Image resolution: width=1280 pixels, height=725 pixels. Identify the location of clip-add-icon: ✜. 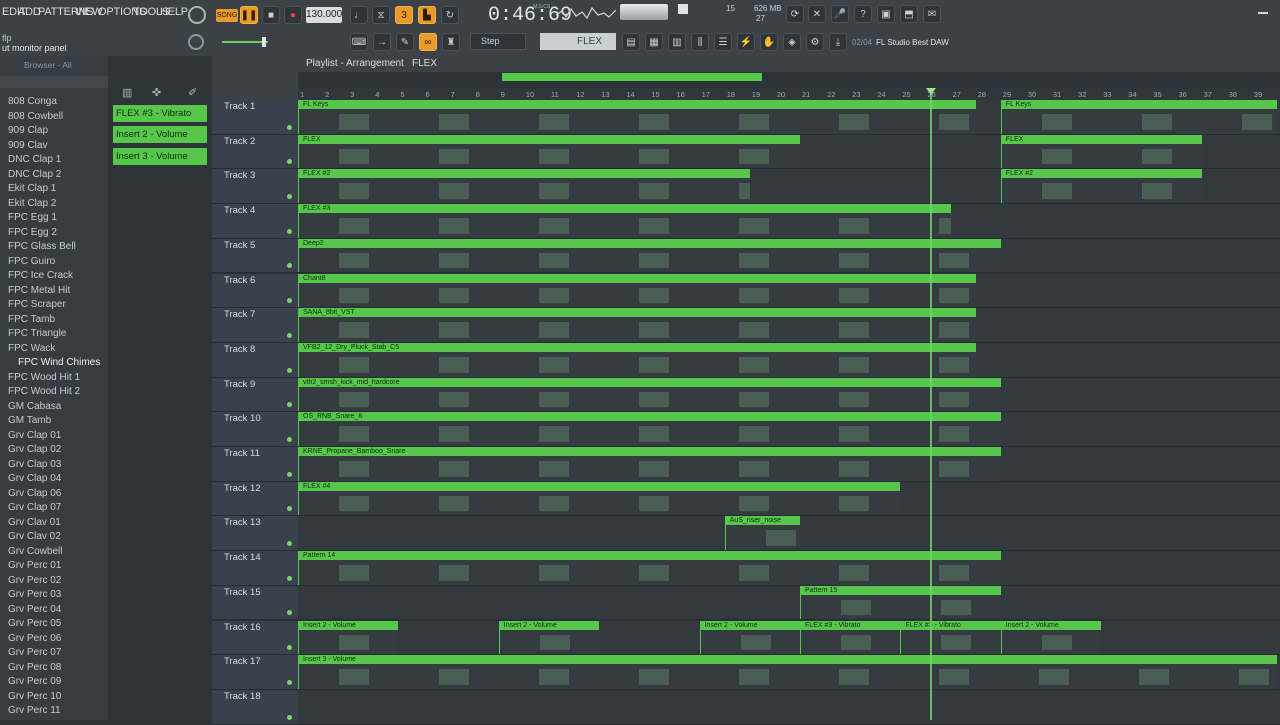
(156, 92).